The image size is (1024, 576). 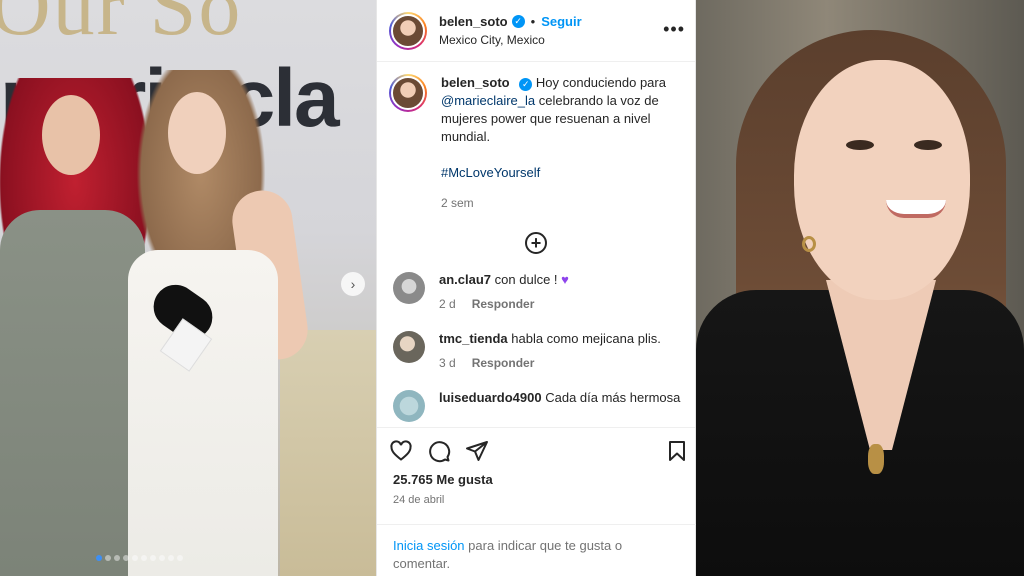 I want to click on person-left-dress, so click(x=72, y=393).